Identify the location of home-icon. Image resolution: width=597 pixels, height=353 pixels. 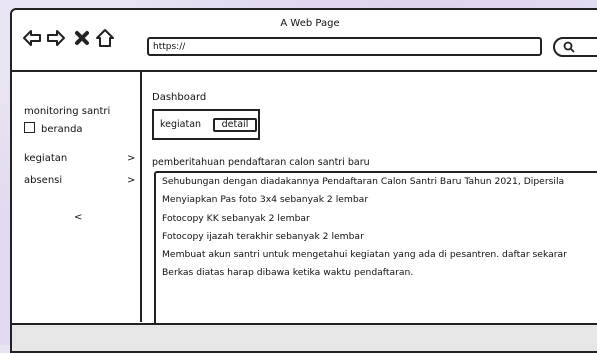
(105, 38).